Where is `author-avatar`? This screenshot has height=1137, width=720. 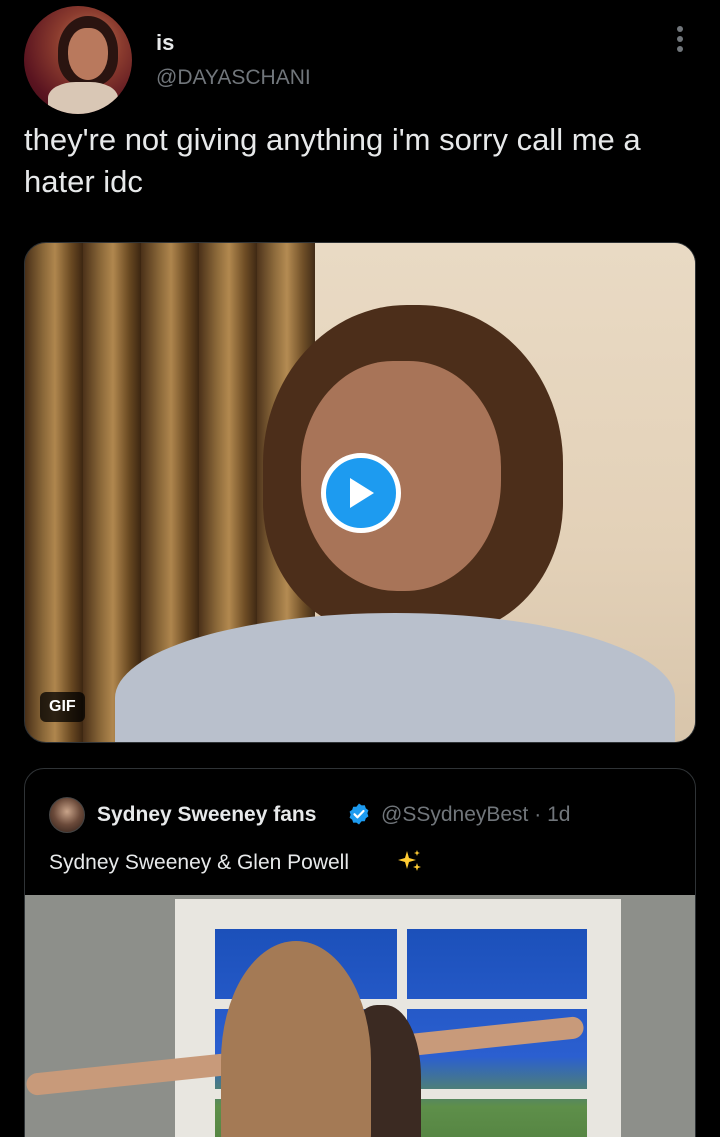 author-avatar is located at coordinates (78, 60).